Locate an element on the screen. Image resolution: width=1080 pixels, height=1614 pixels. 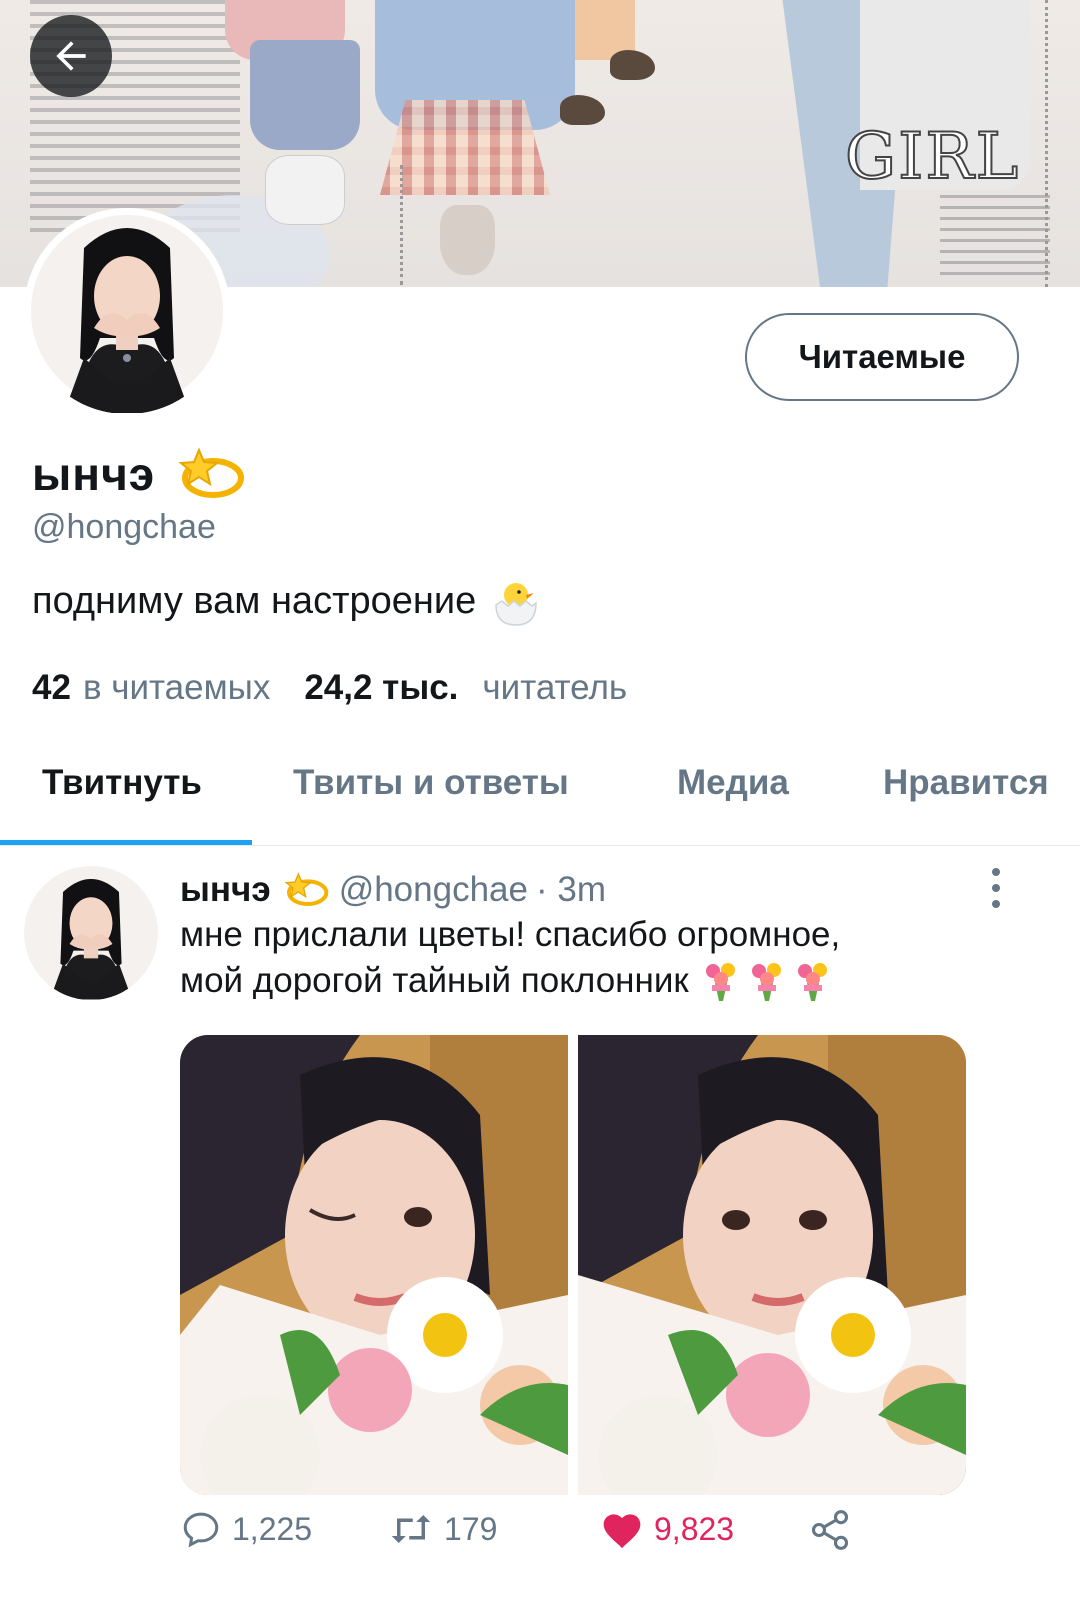
hatching-chick-icon is located at coordinates (516, 604).